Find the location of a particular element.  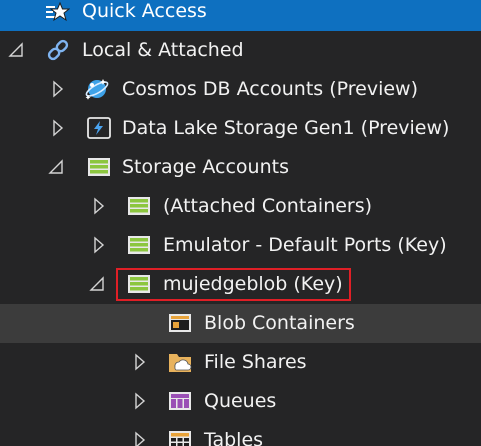

cosmos-db-icon is located at coordinates (97, 89).